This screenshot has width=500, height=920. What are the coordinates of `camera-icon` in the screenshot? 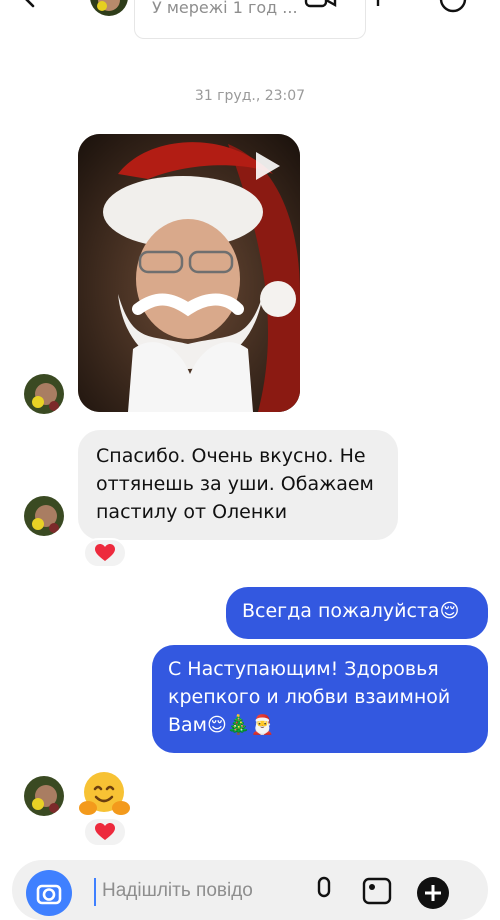 It's located at (49, 894).